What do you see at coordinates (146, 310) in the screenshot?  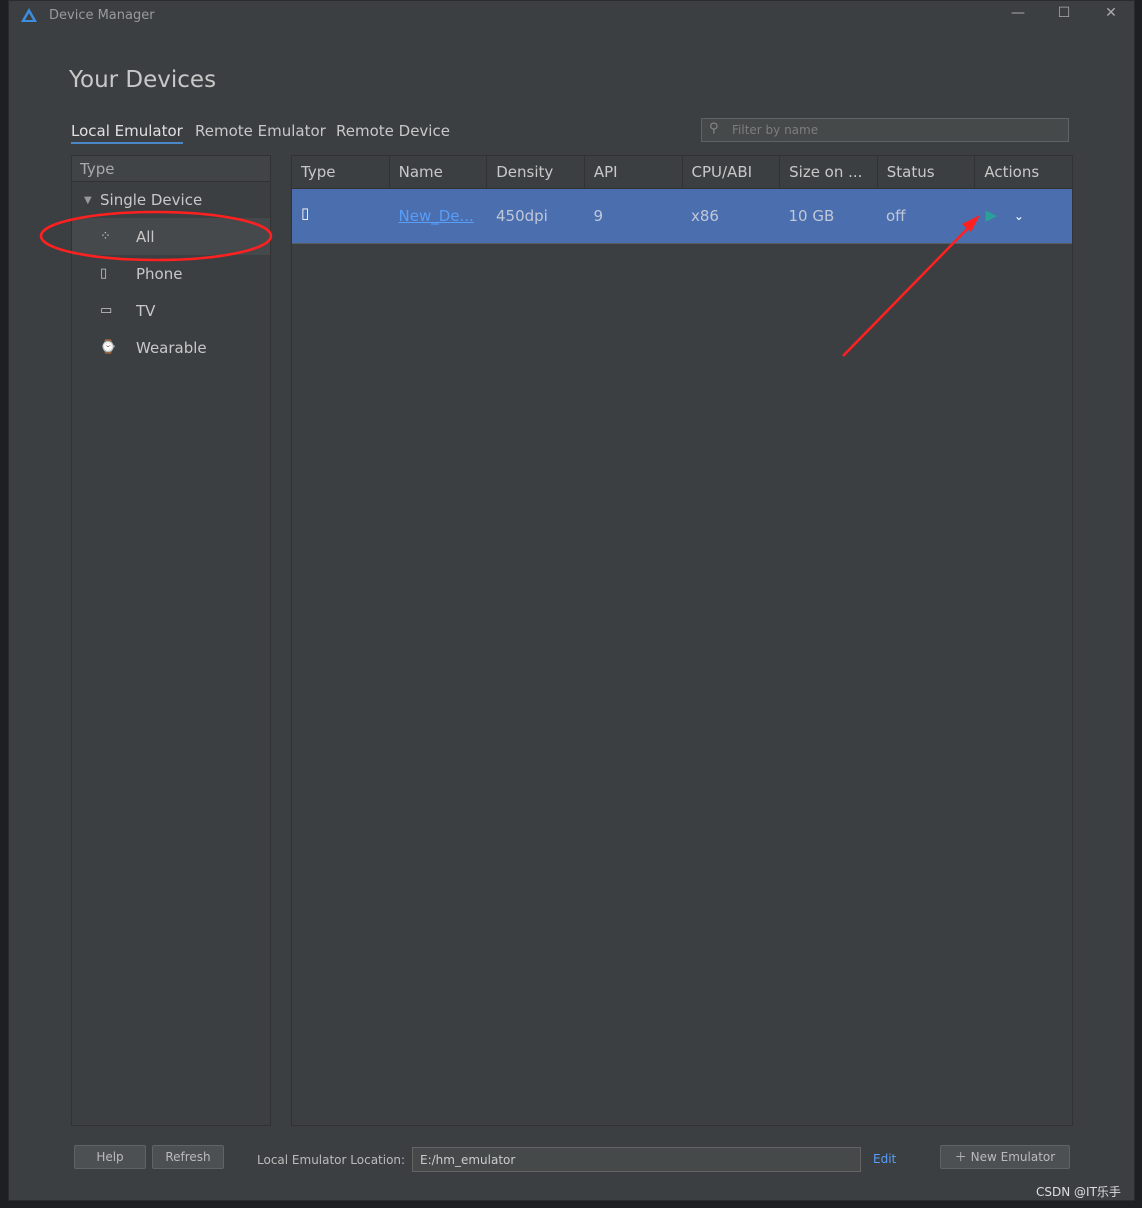 I see `item-label: TV` at bounding box center [146, 310].